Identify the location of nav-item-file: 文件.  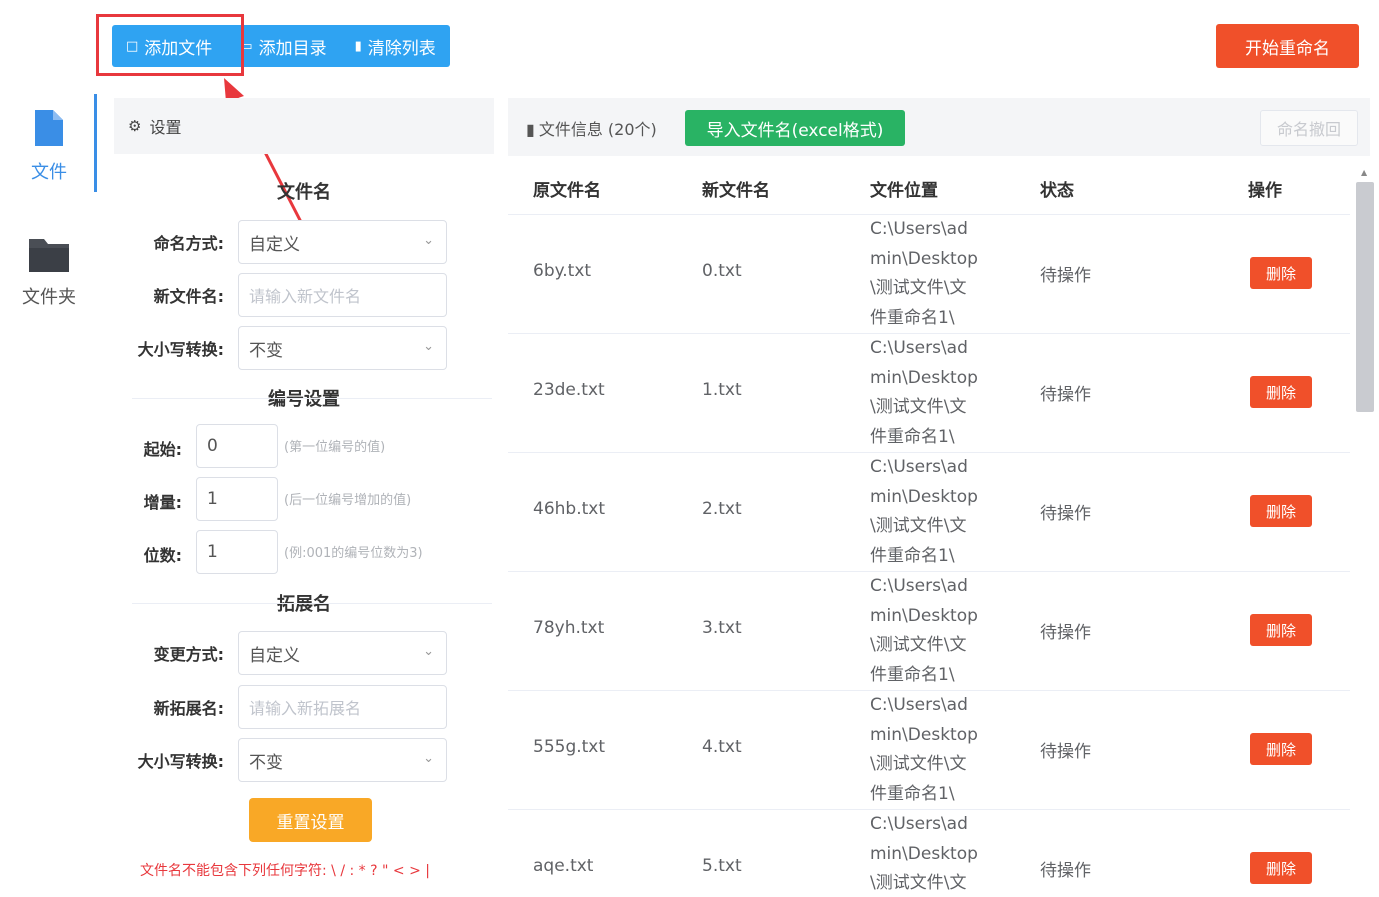
(49, 146).